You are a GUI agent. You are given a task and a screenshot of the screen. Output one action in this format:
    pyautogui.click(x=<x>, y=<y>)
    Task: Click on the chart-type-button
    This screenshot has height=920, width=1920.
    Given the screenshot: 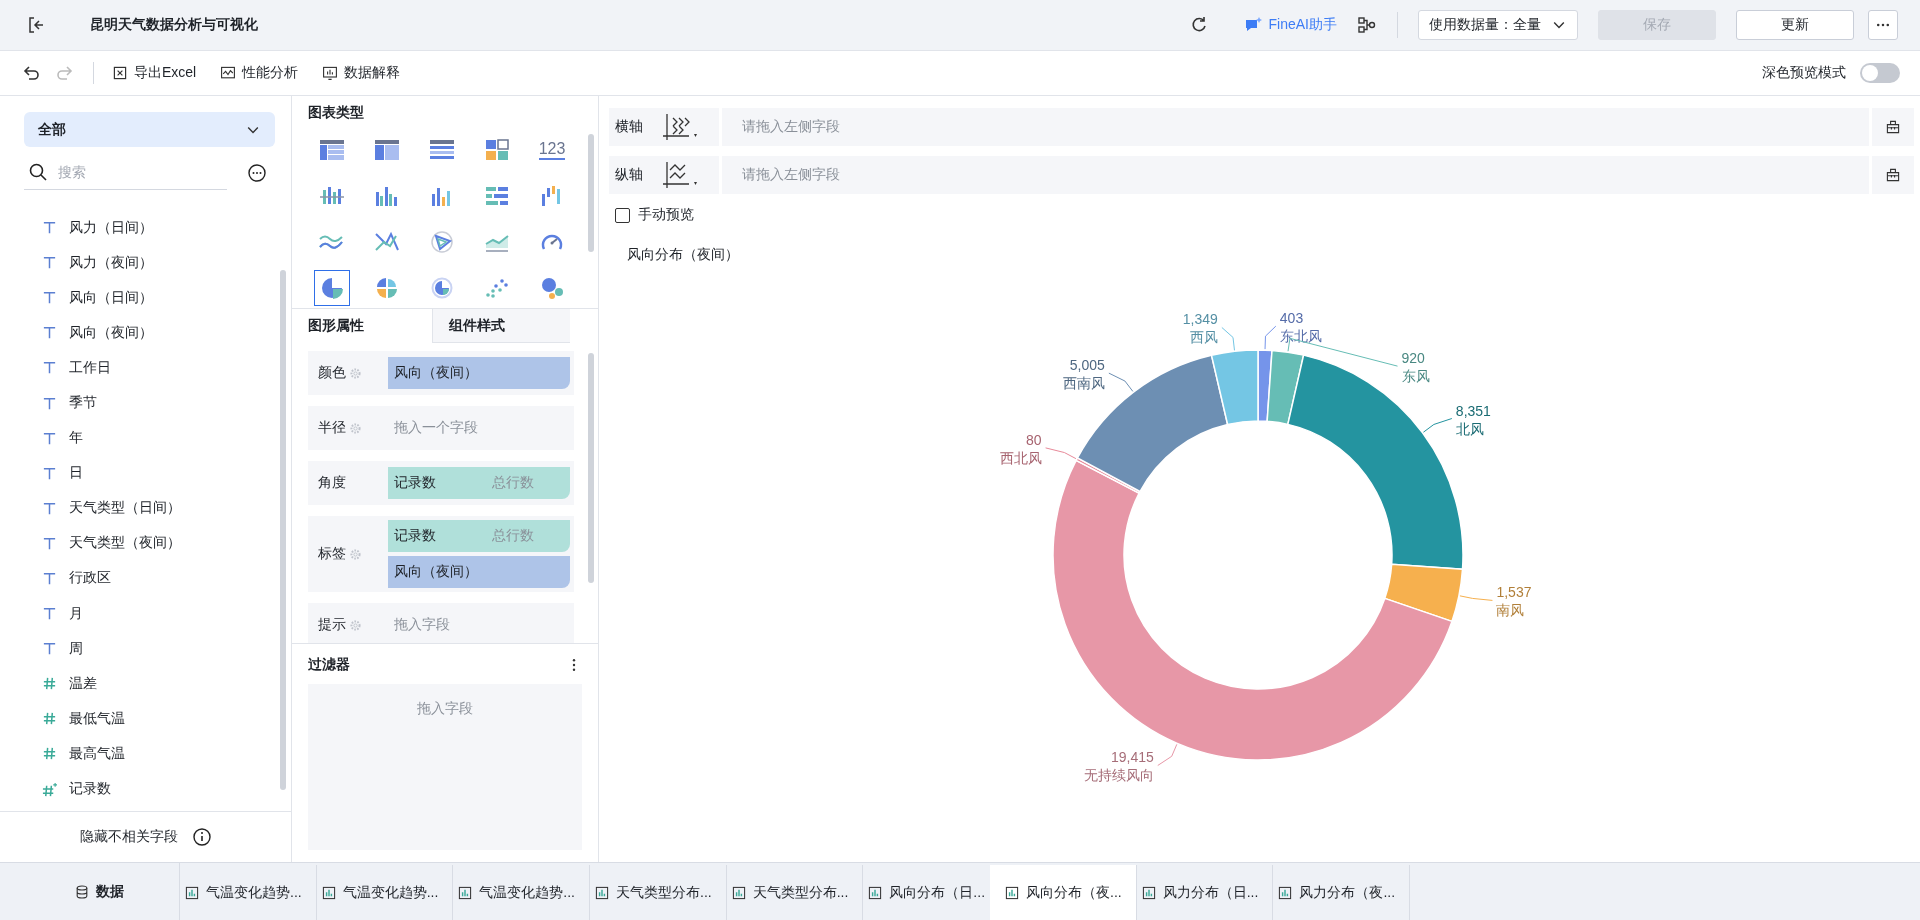 What is the action you would take?
    pyautogui.click(x=332, y=288)
    